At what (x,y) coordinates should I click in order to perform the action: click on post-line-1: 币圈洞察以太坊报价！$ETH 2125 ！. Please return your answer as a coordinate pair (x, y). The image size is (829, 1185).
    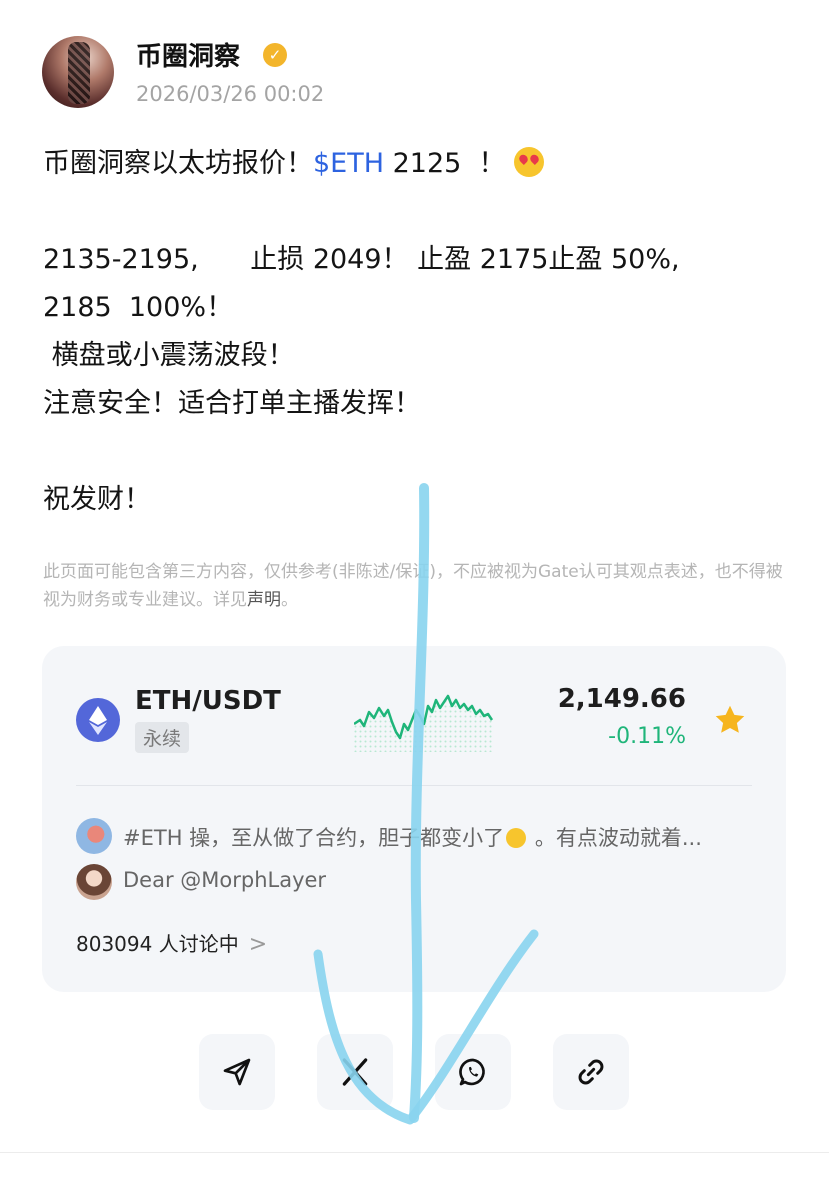
    Looking at the image, I should click on (423, 164).